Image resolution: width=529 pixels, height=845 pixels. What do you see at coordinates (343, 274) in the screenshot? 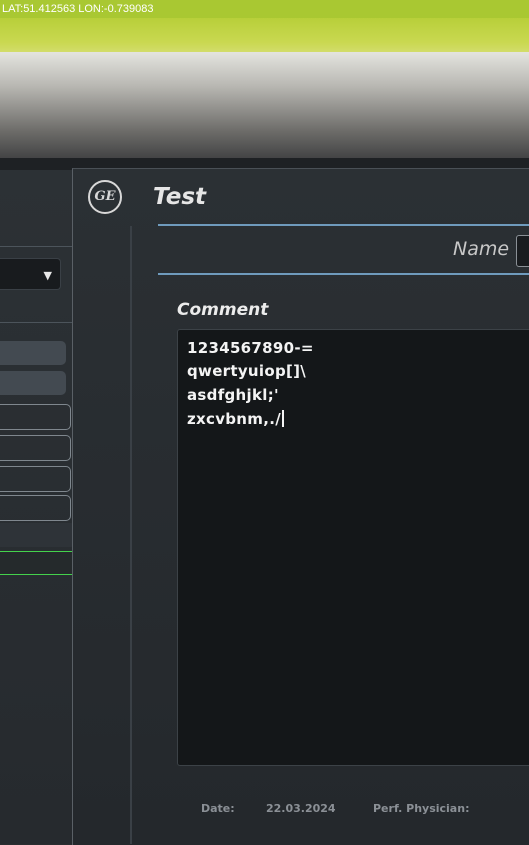
I see `name-divider` at bounding box center [343, 274].